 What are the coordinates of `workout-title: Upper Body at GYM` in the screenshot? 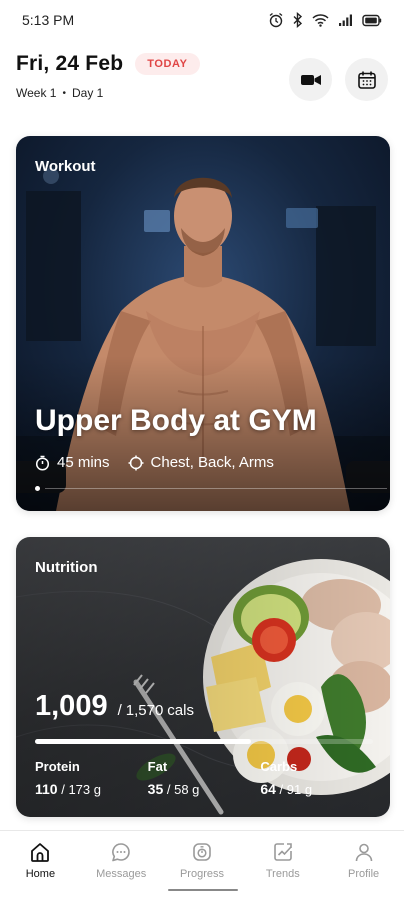 It's located at (176, 420).